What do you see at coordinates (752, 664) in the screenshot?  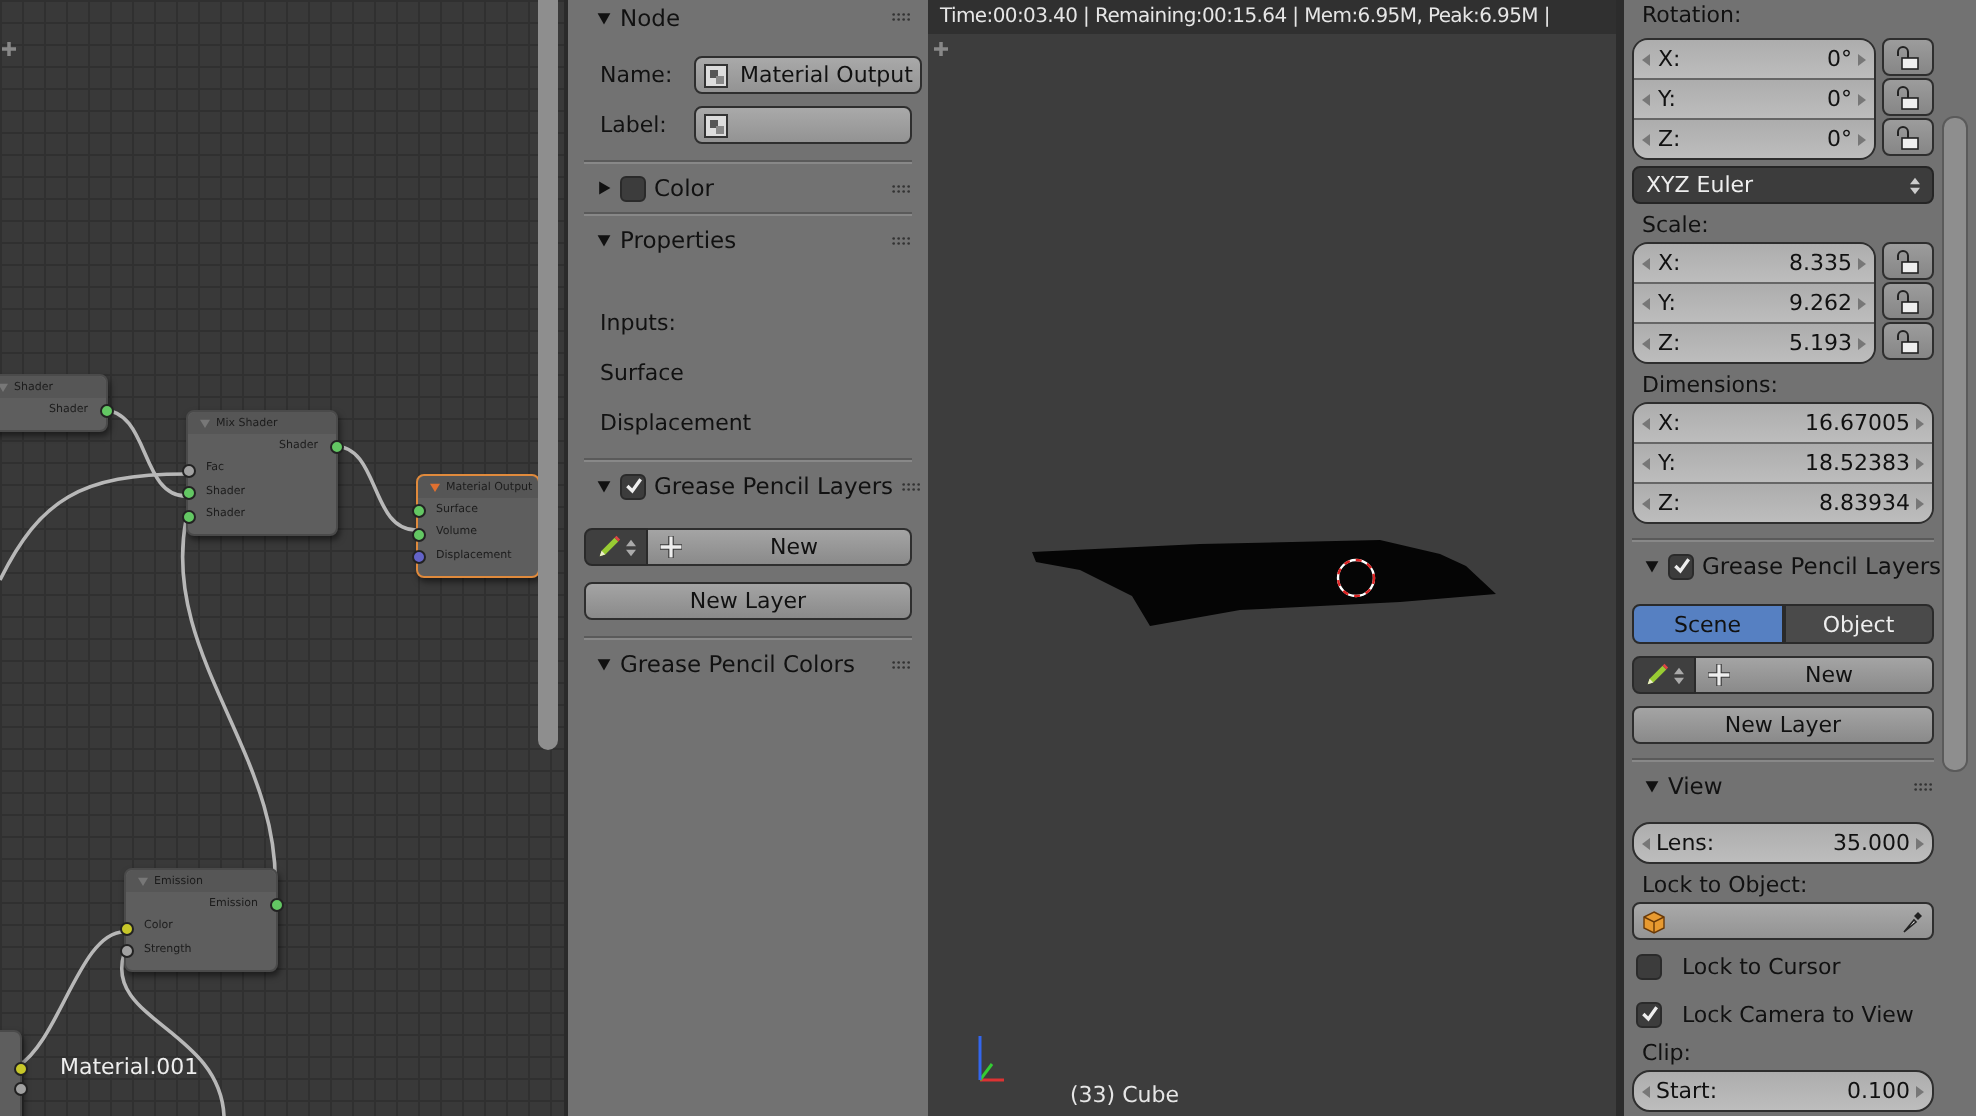 I see `panel-title: Grease Pencil Colors` at bounding box center [752, 664].